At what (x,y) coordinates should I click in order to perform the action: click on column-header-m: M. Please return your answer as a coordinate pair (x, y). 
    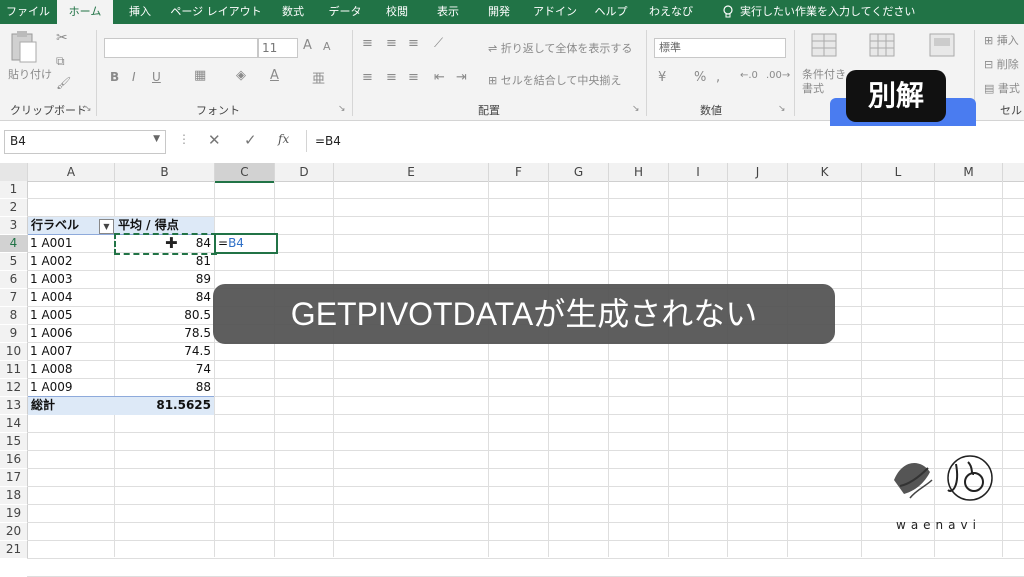
    Looking at the image, I should click on (969, 172).